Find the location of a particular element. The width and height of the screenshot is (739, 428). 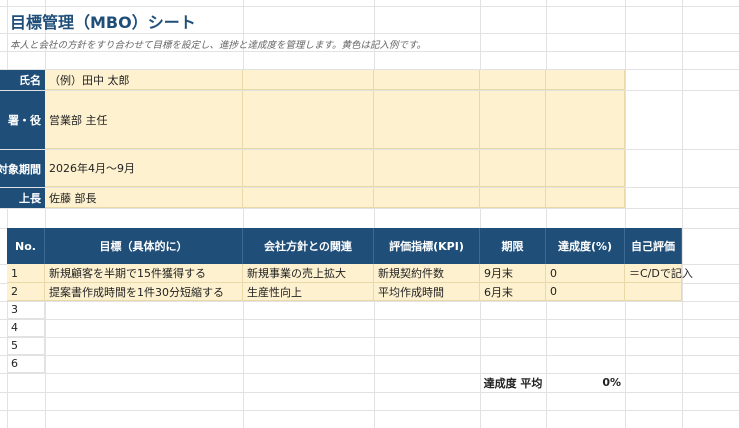

self-eval-cell: ＝C/Dで記入 is located at coordinates (659, 273).